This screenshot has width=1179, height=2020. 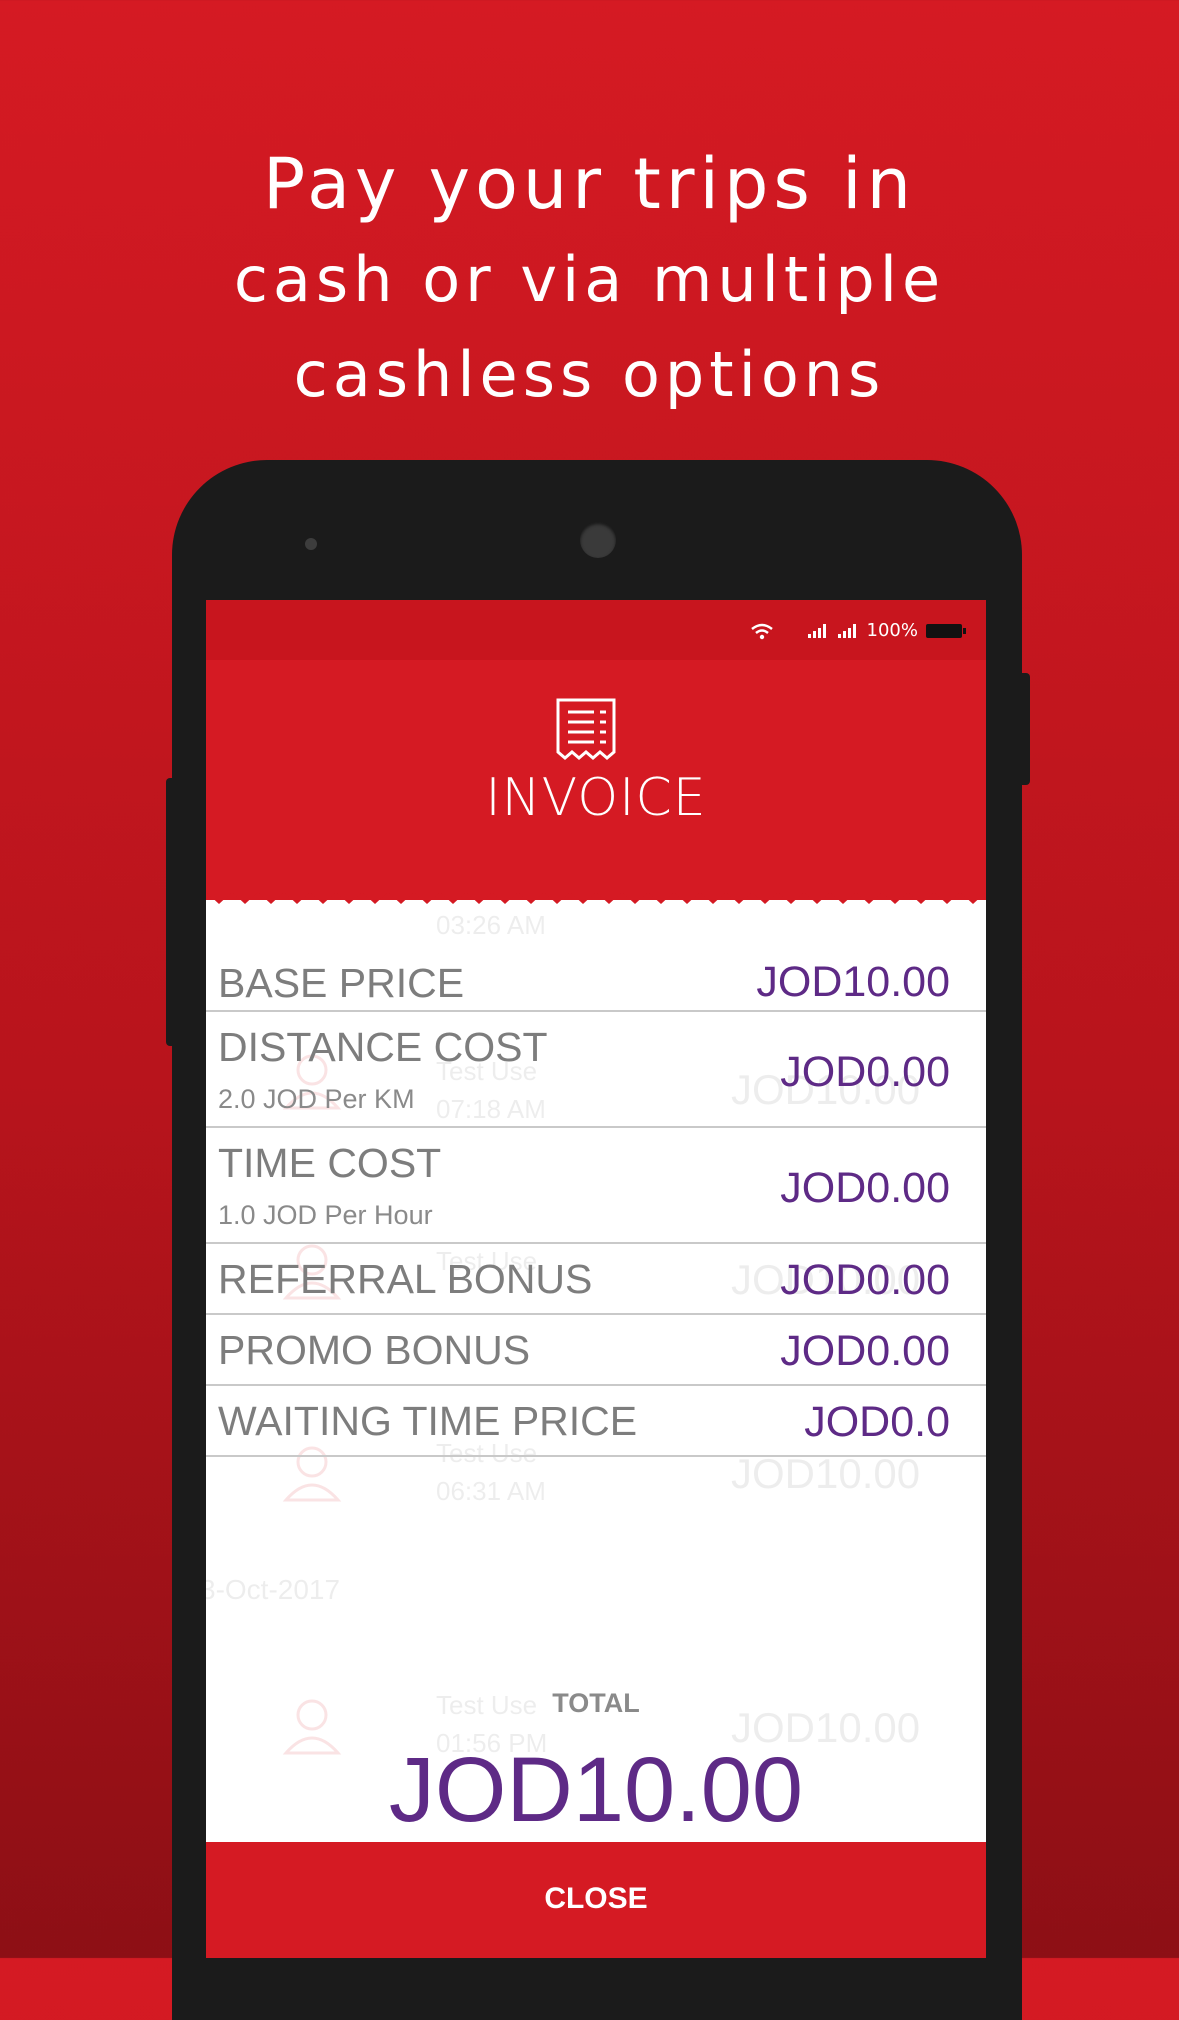 I want to click on invoice-row-distance-cost: DISTANCE COST 2.0 JOD Per KM JOD0.00, so click(x=596, y=1070).